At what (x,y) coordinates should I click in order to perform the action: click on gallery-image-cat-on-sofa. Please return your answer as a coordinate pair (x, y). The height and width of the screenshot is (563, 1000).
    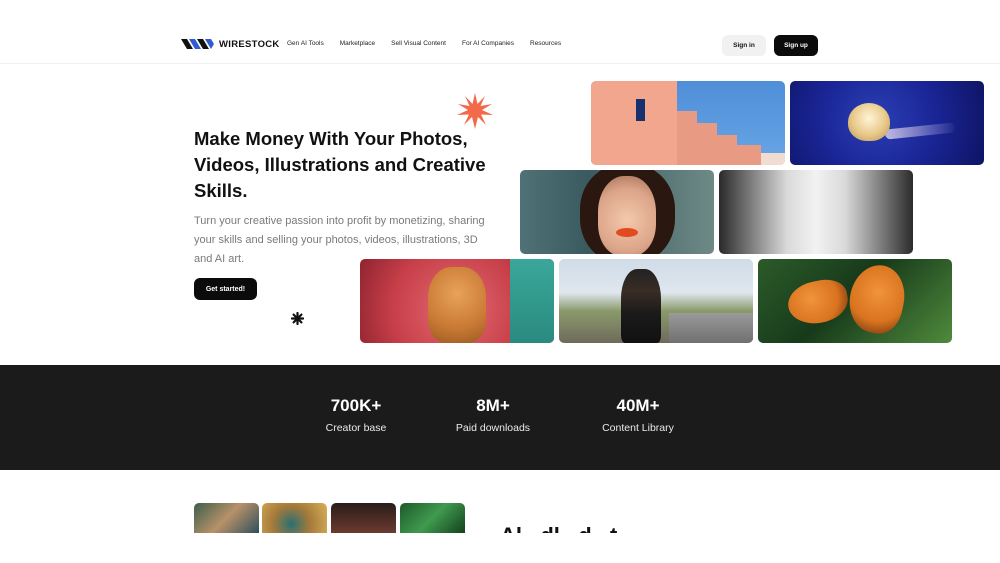
    Looking at the image, I should click on (457, 301).